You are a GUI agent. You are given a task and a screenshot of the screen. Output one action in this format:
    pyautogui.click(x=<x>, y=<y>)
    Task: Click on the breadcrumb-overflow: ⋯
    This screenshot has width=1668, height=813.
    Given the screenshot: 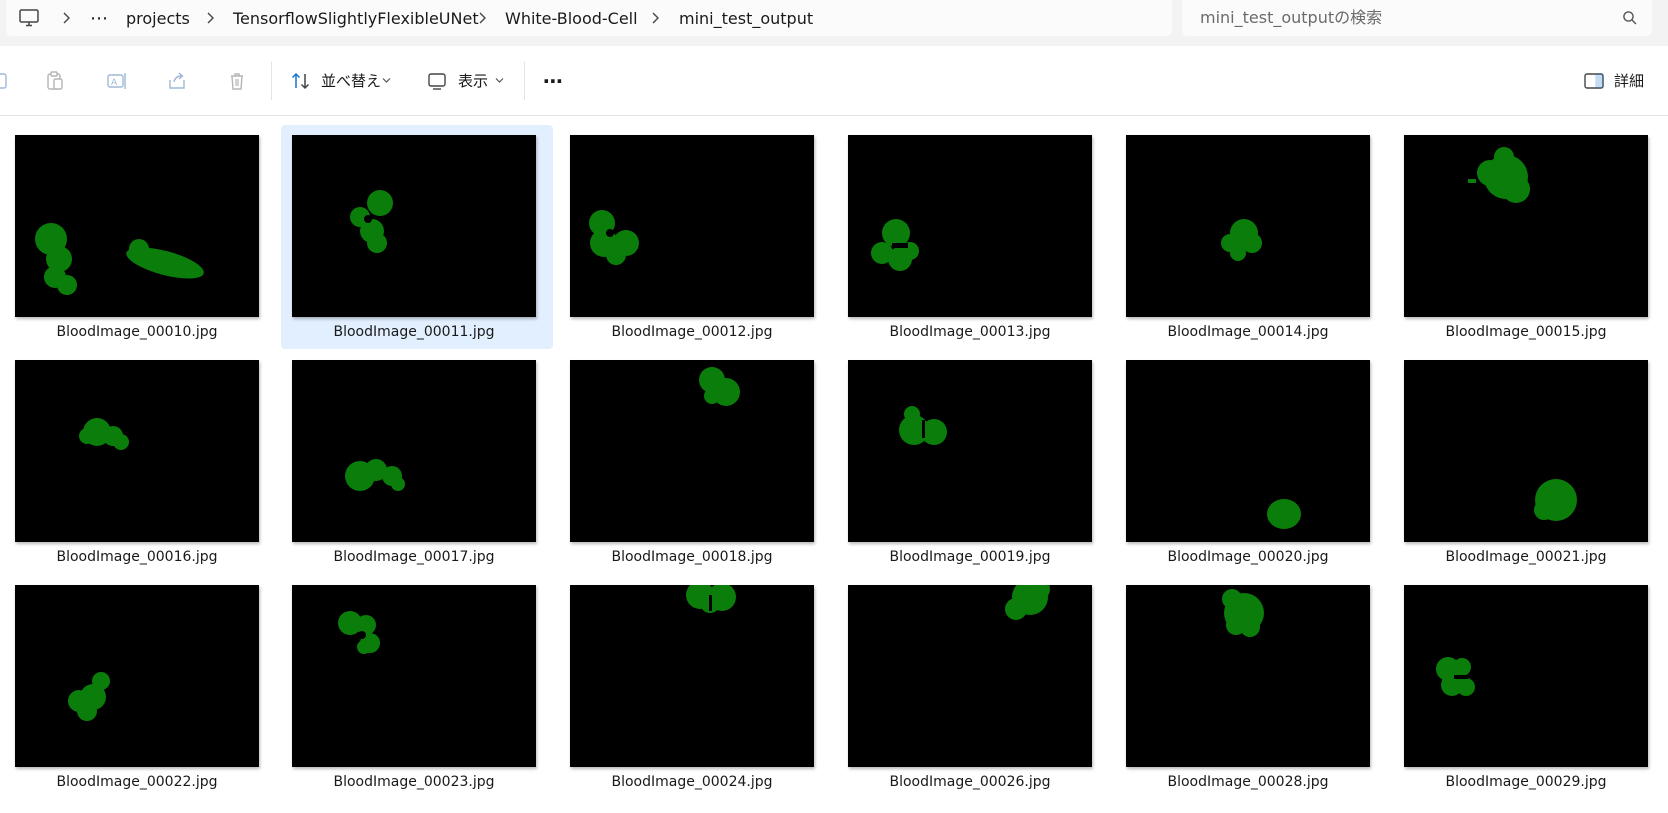 What is the action you would take?
    pyautogui.click(x=99, y=18)
    